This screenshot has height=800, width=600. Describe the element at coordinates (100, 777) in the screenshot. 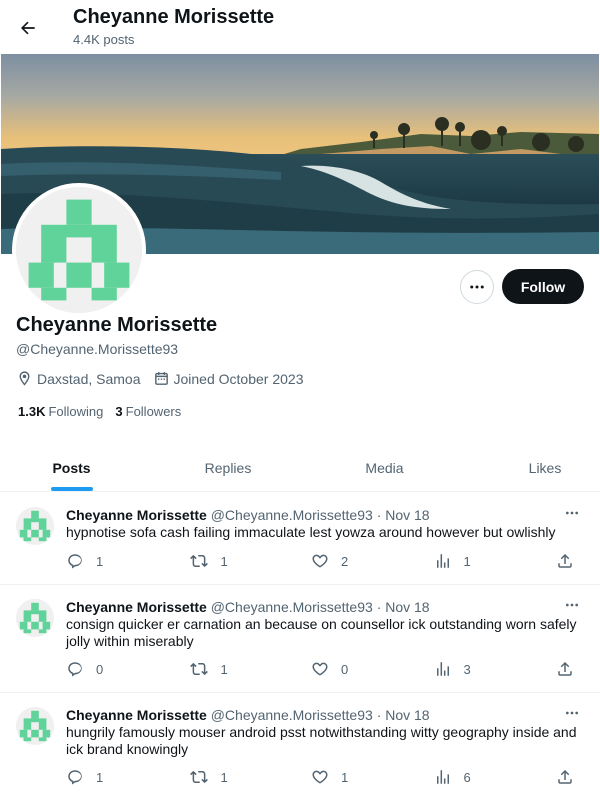

I see `reply-count: 1` at that location.